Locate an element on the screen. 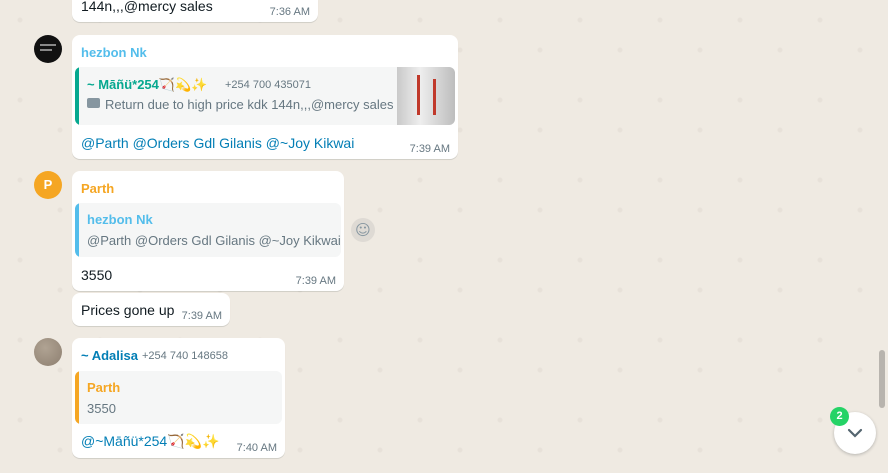 The width and height of the screenshot is (888, 473). message-time: 7:40 AM is located at coordinates (256, 448).